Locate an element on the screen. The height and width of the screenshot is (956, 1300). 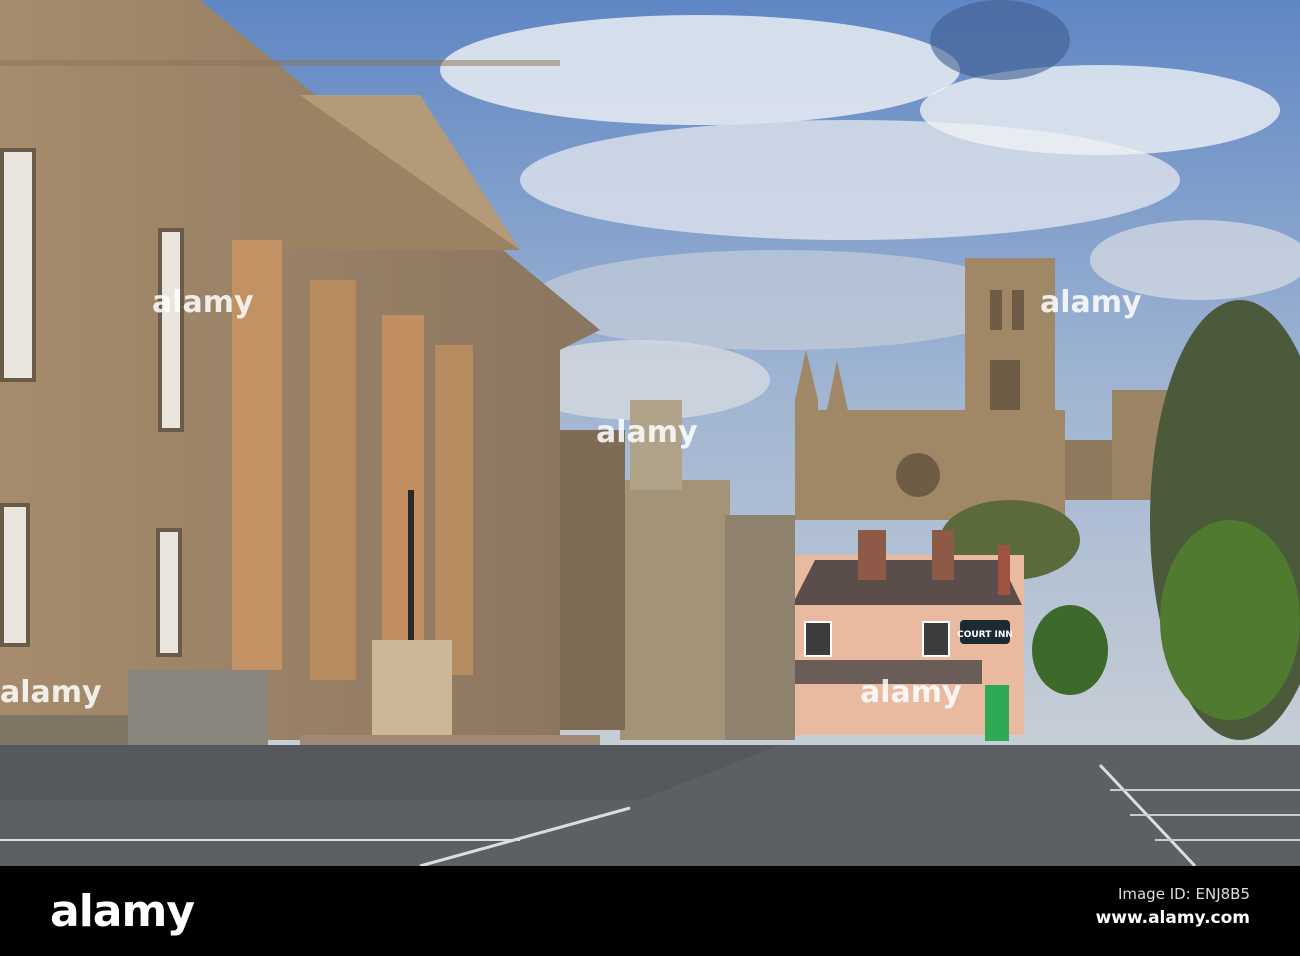
footer-bar: alamy Image ID: ENJ8B5 www.alamy.com is located at coordinates (650, 911).